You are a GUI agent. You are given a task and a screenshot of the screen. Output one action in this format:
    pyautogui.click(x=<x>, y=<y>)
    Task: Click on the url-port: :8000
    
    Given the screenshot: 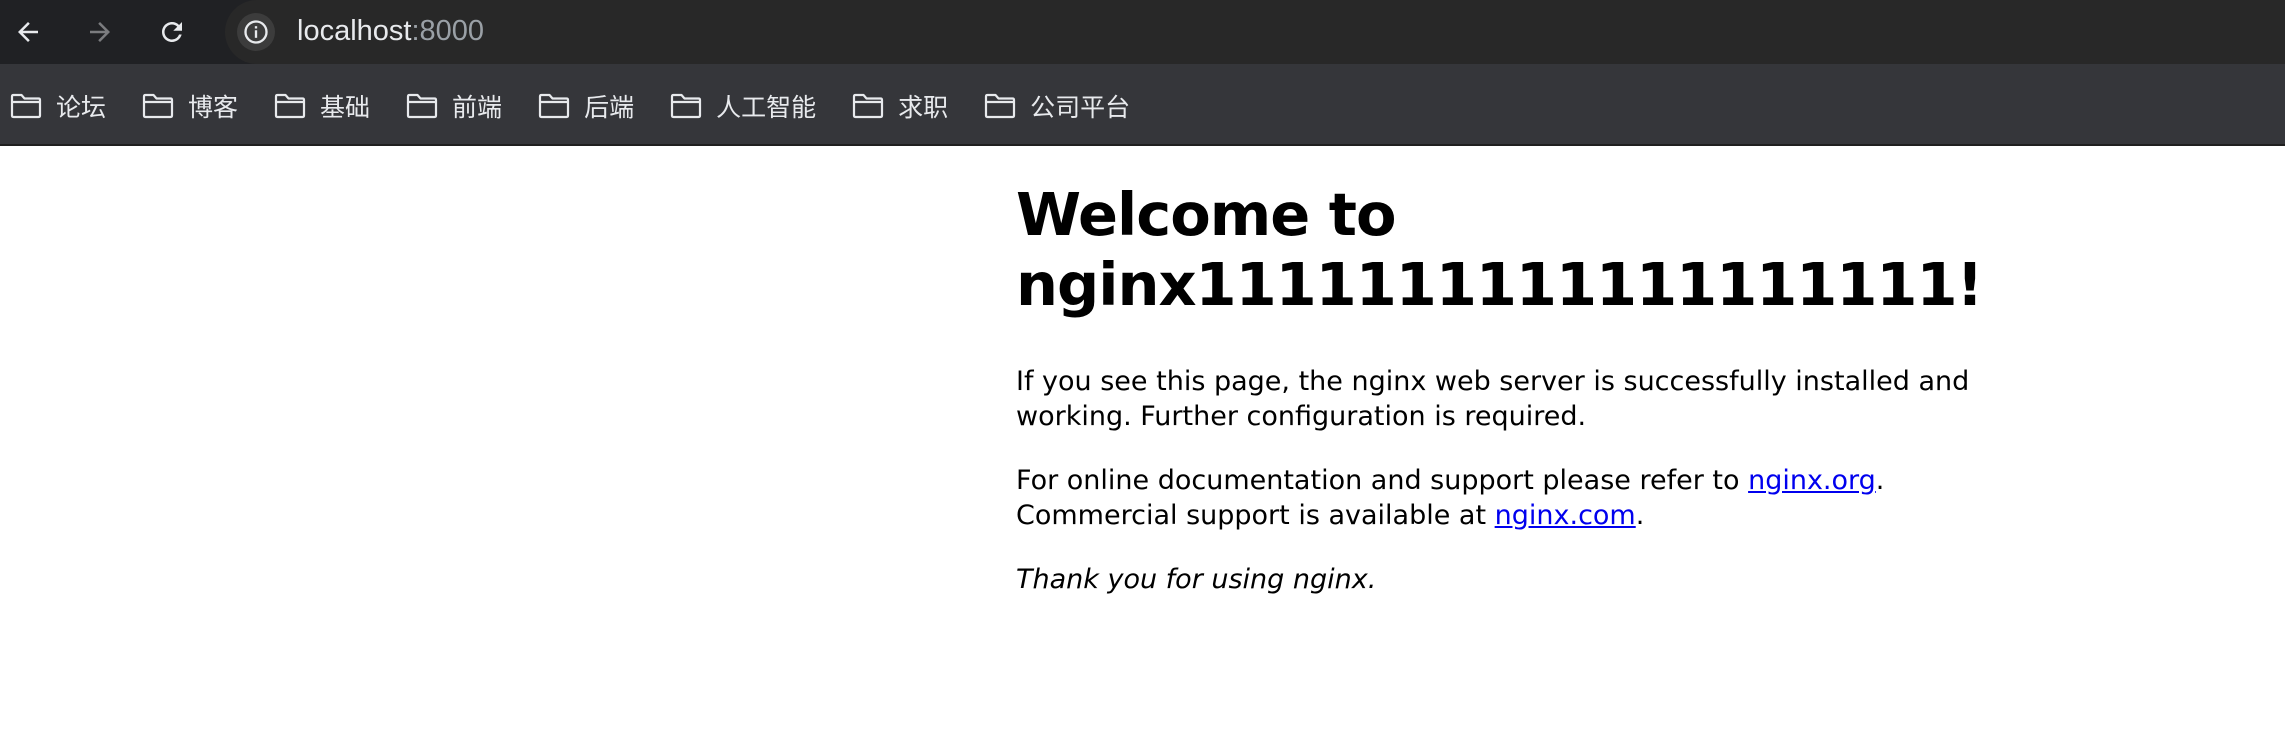 What is the action you would take?
    pyautogui.click(x=448, y=31)
    